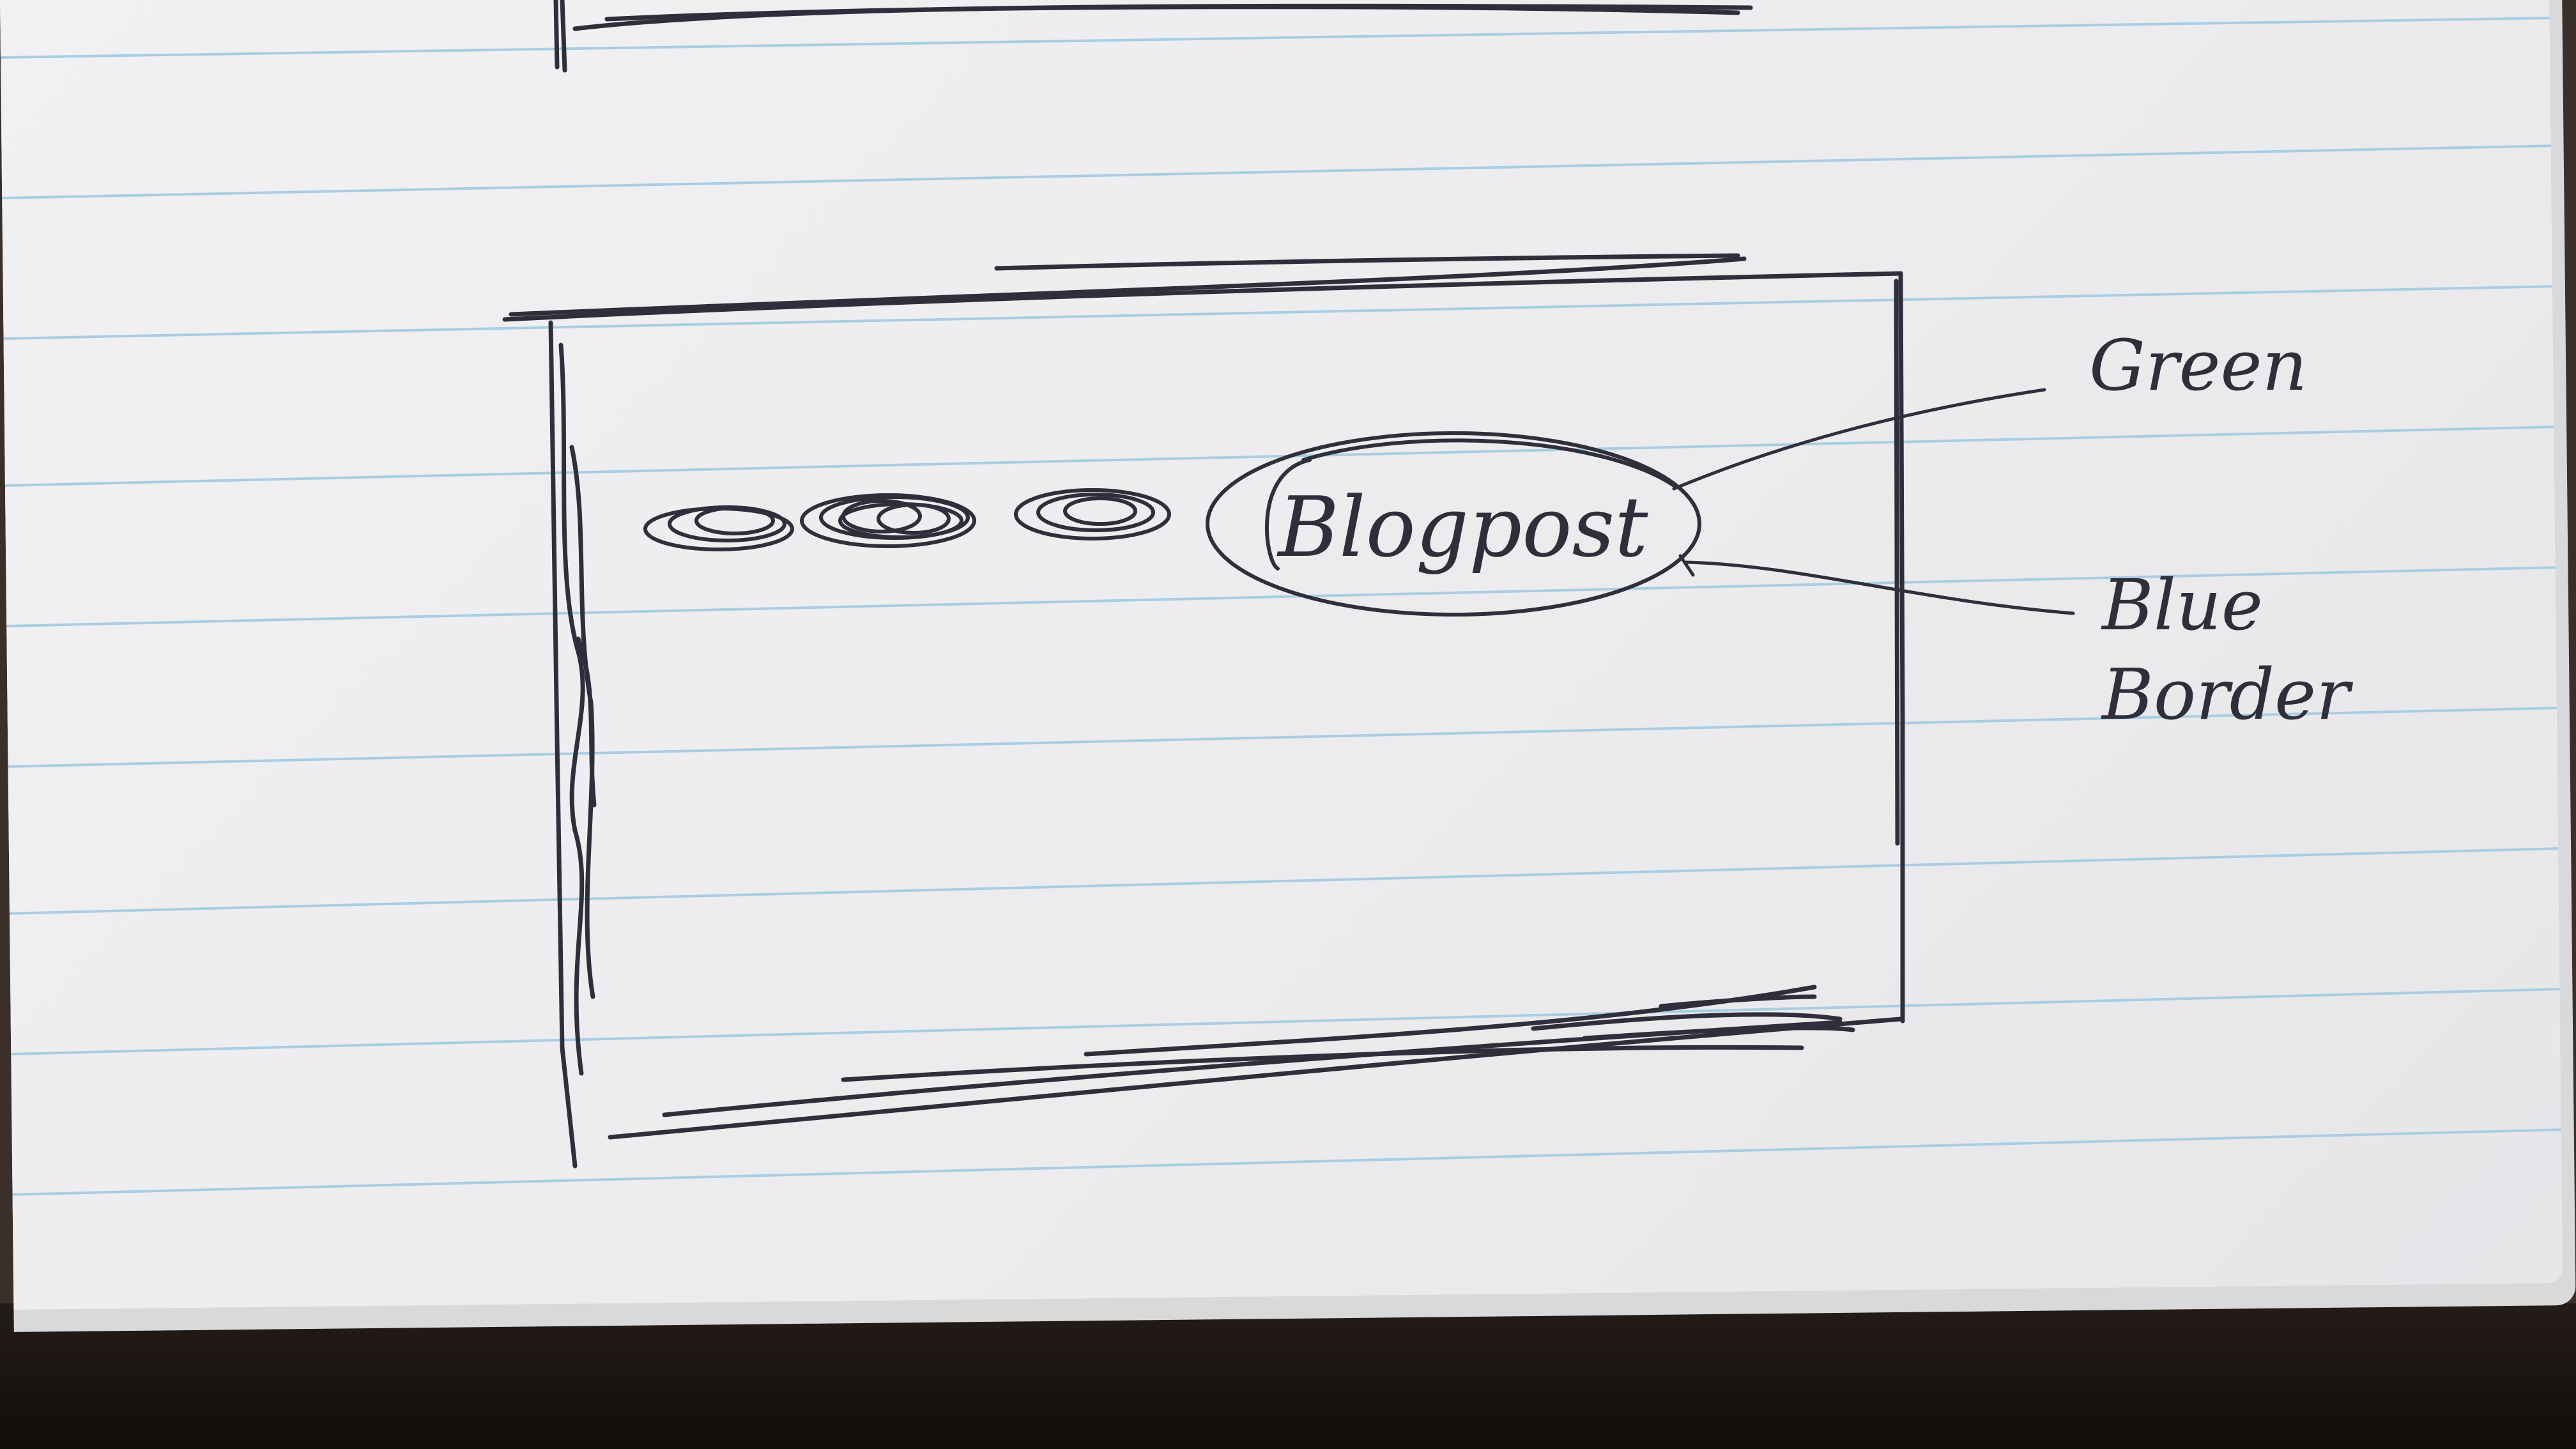  What do you see at coordinates (2182, 605) in the screenshot?
I see `annotation-blue: Blue` at bounding box center [2182, 605].